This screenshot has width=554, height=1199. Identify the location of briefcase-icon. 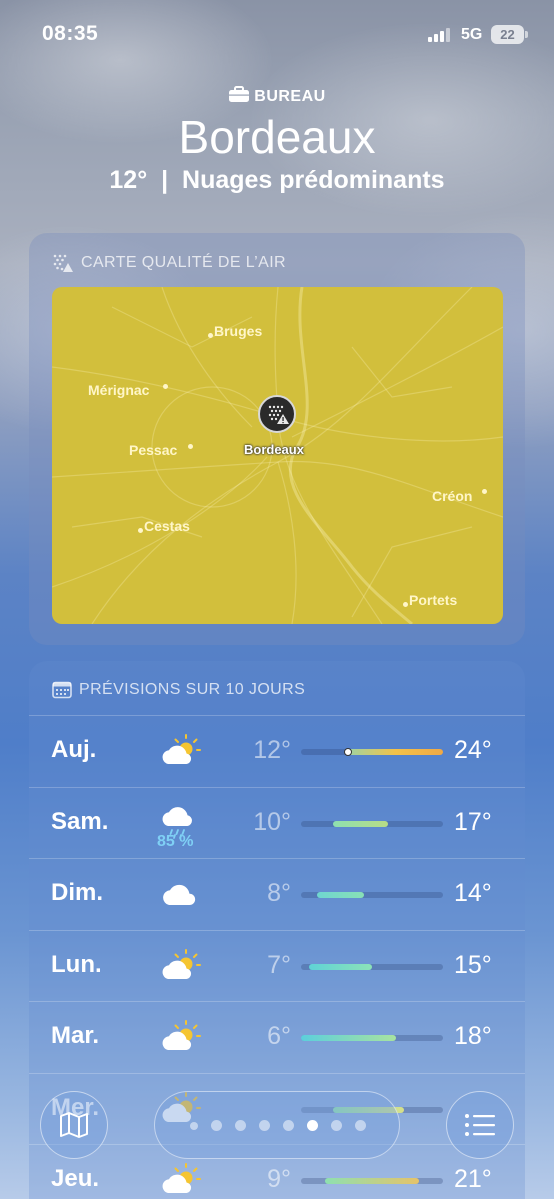
(239, 94).